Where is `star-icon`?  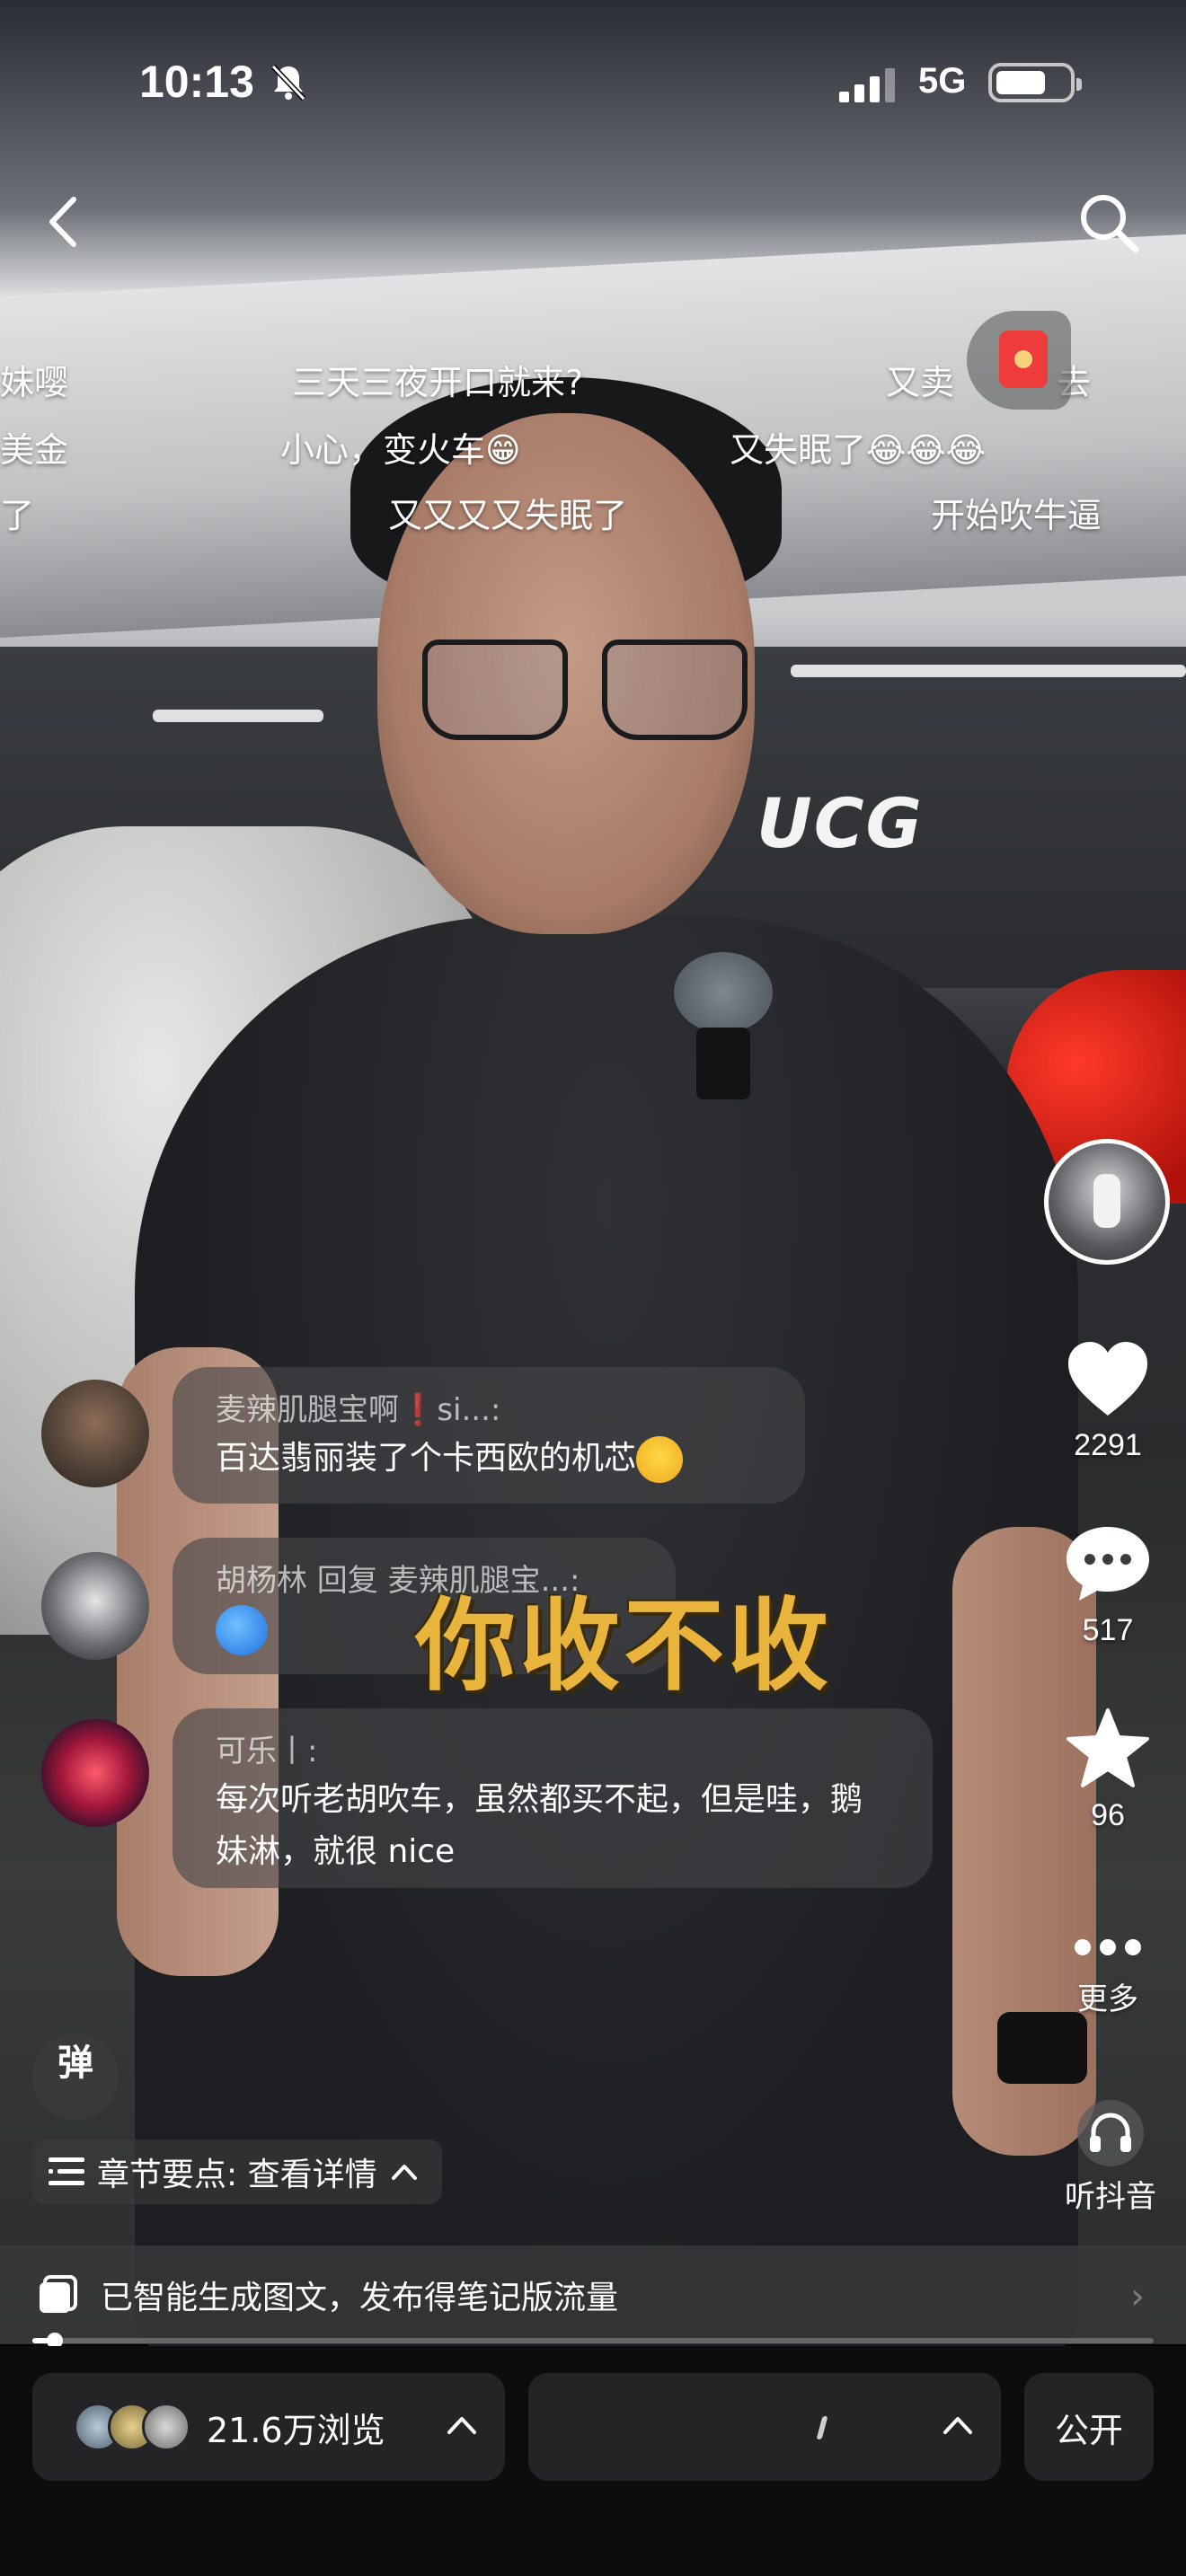 star-icon is located at coordinates (1108, 1747).